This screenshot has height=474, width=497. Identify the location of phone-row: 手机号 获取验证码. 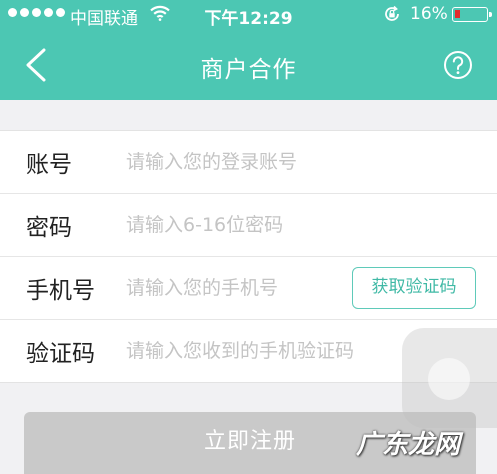
(248, 288).